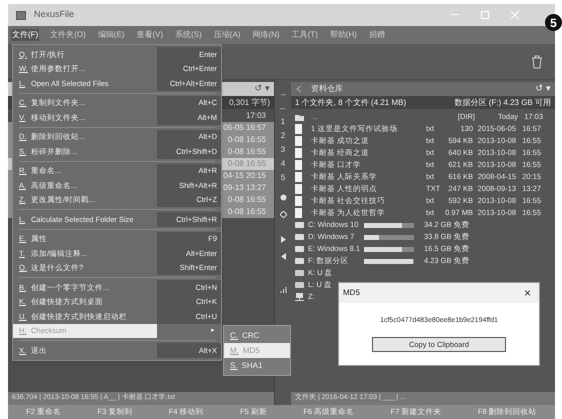 Image resolution: width=562 pixels, height=419 pixels. What do you see at coordinates (283, 239) in the screenshot?
I see `right-triangle-icon` at bounding box center [283, 239].